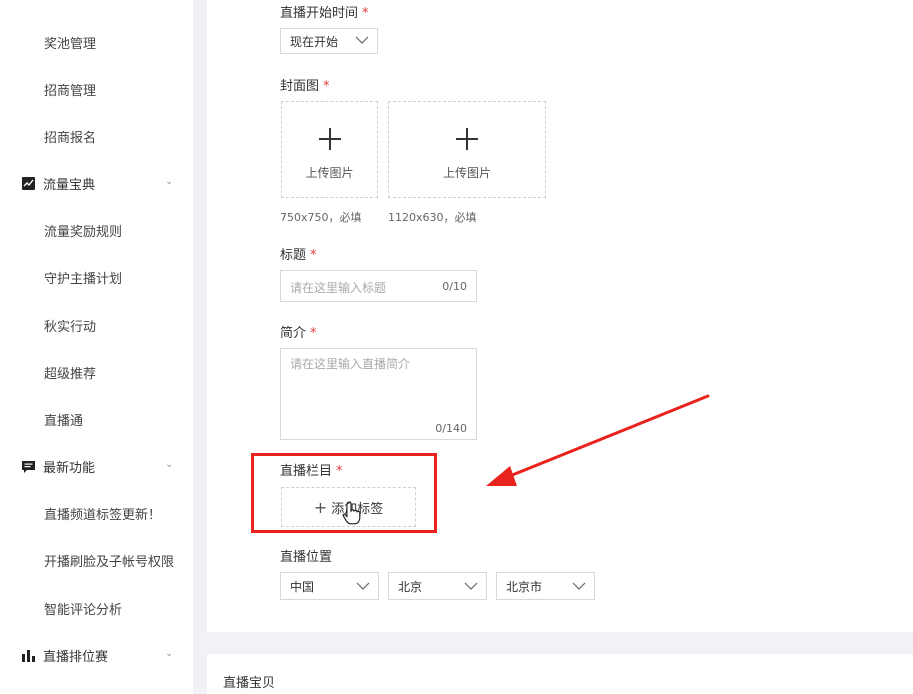 Image resolution: width=913 pixels, height=694 pixels. What do you see at coordinates (314, 41) in the screenshot?
I see `select-value: 现在开始` at bounding box center [314, 41].